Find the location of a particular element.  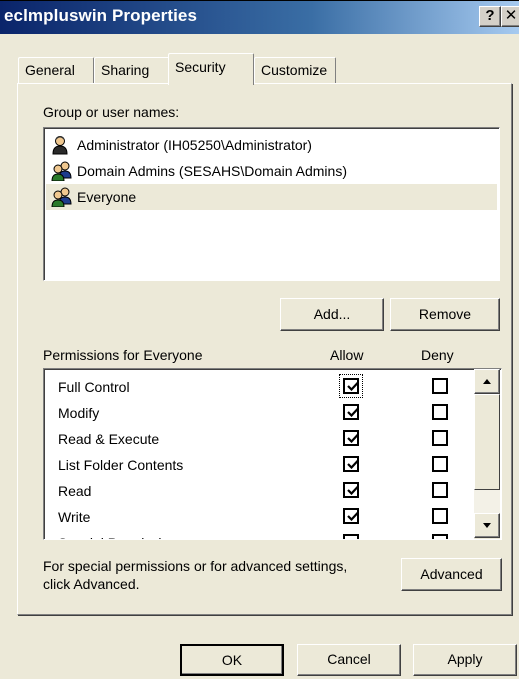

tab-security: Security is located at coordinates (211, 69).